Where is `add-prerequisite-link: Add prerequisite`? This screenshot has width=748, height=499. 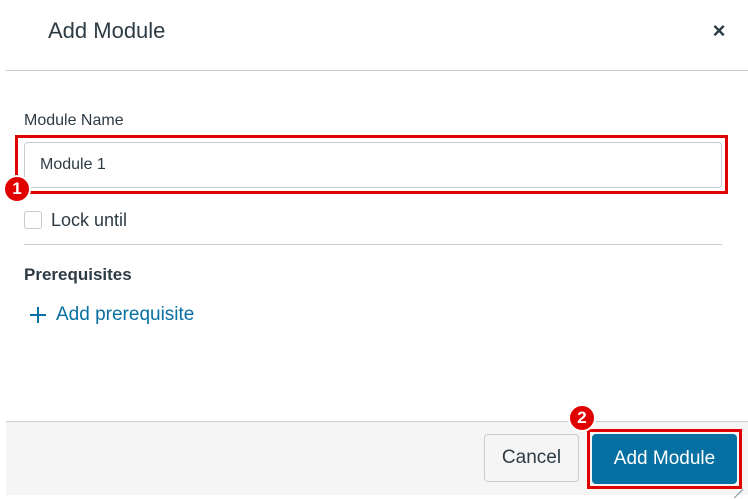
add-prerequisite-link: Add prerequisite is located at coordinates (112, 315).